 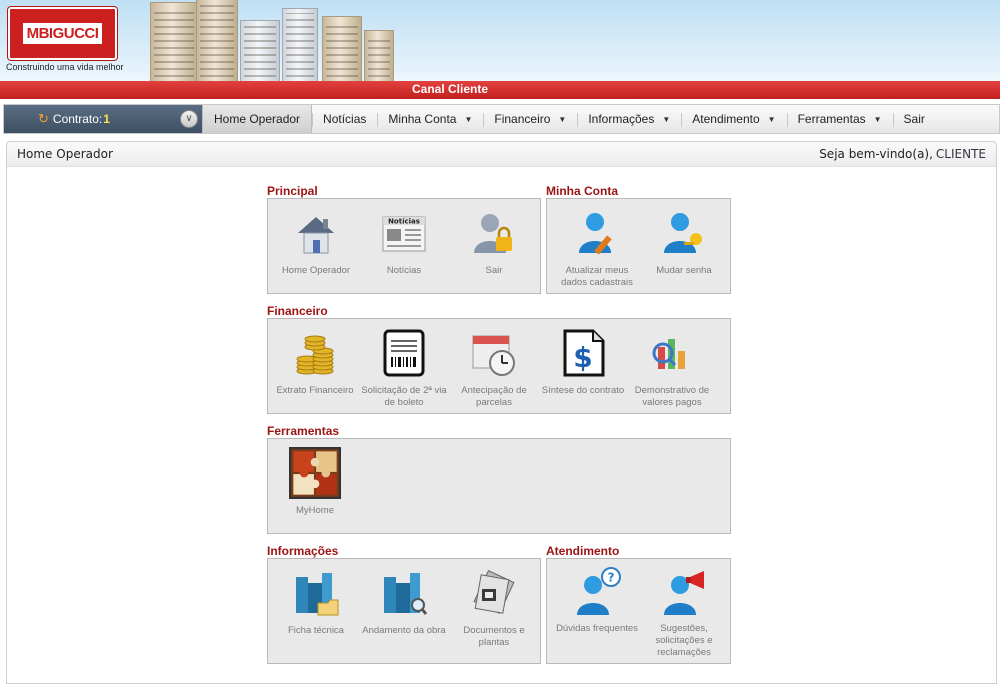 I want to click on tile-noticias: Notícias Notícias, so click(x=404, y=243).